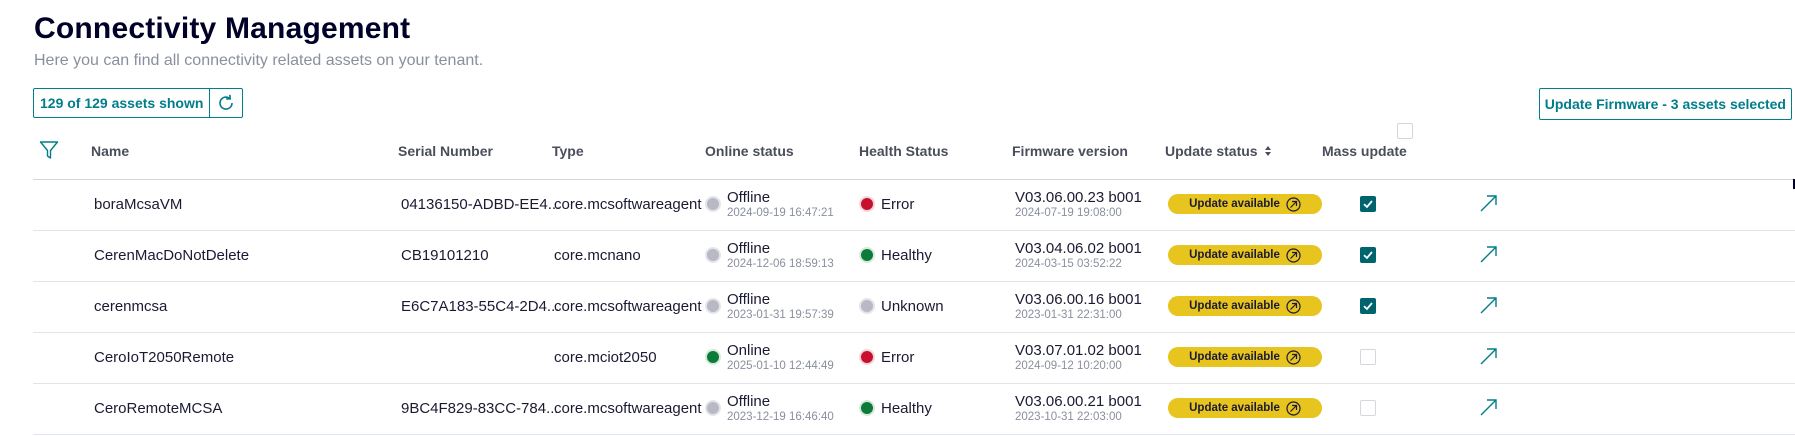  Describe the element at coordinates (222, 28) in the screenshot. I see `page-title: Connectivity Management` at that location.